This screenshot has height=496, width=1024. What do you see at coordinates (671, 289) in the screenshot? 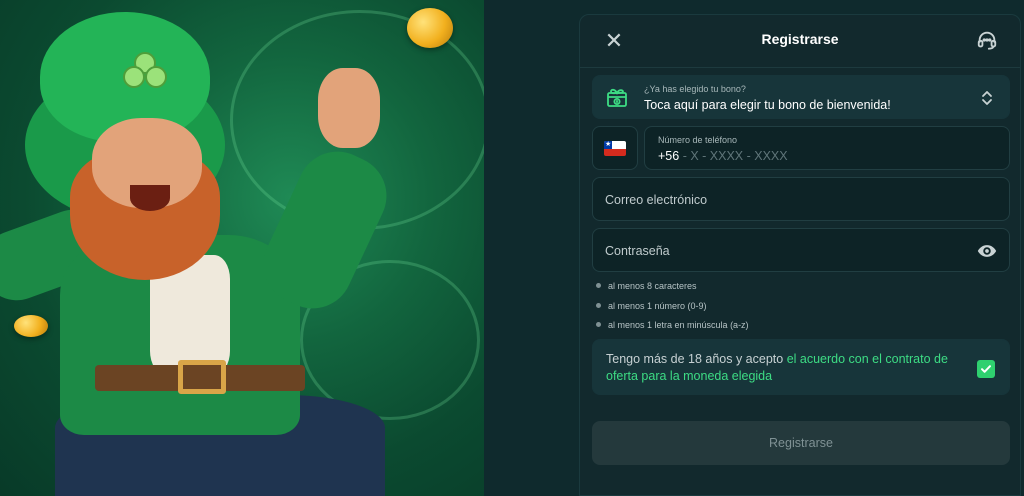
I see `password-rule: al menos 8 caracteres` at bounding box center [671, 289].